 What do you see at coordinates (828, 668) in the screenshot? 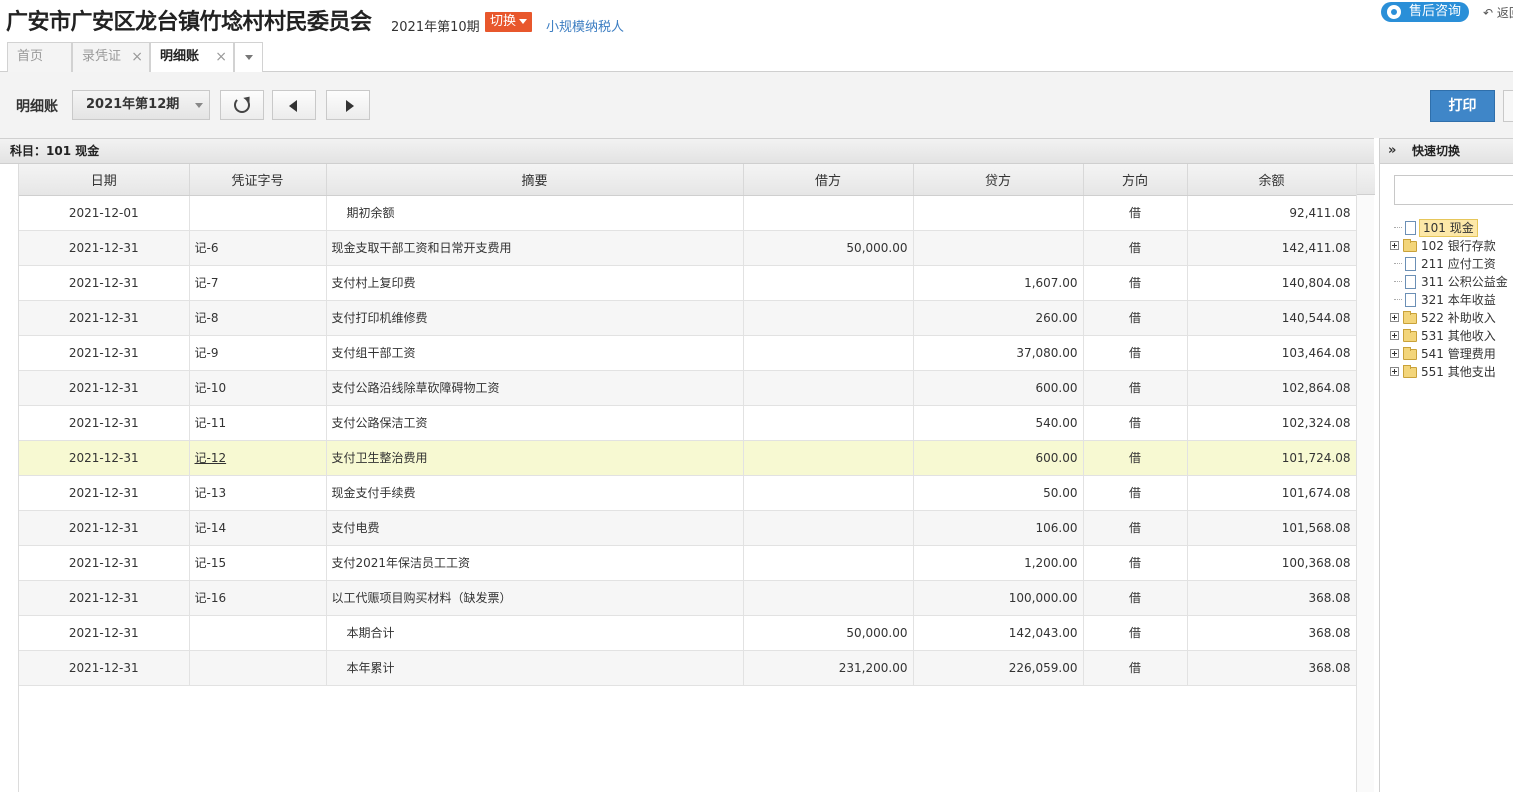
I see `cell-debit: 231,200.00` at bounding box center [828, 668].